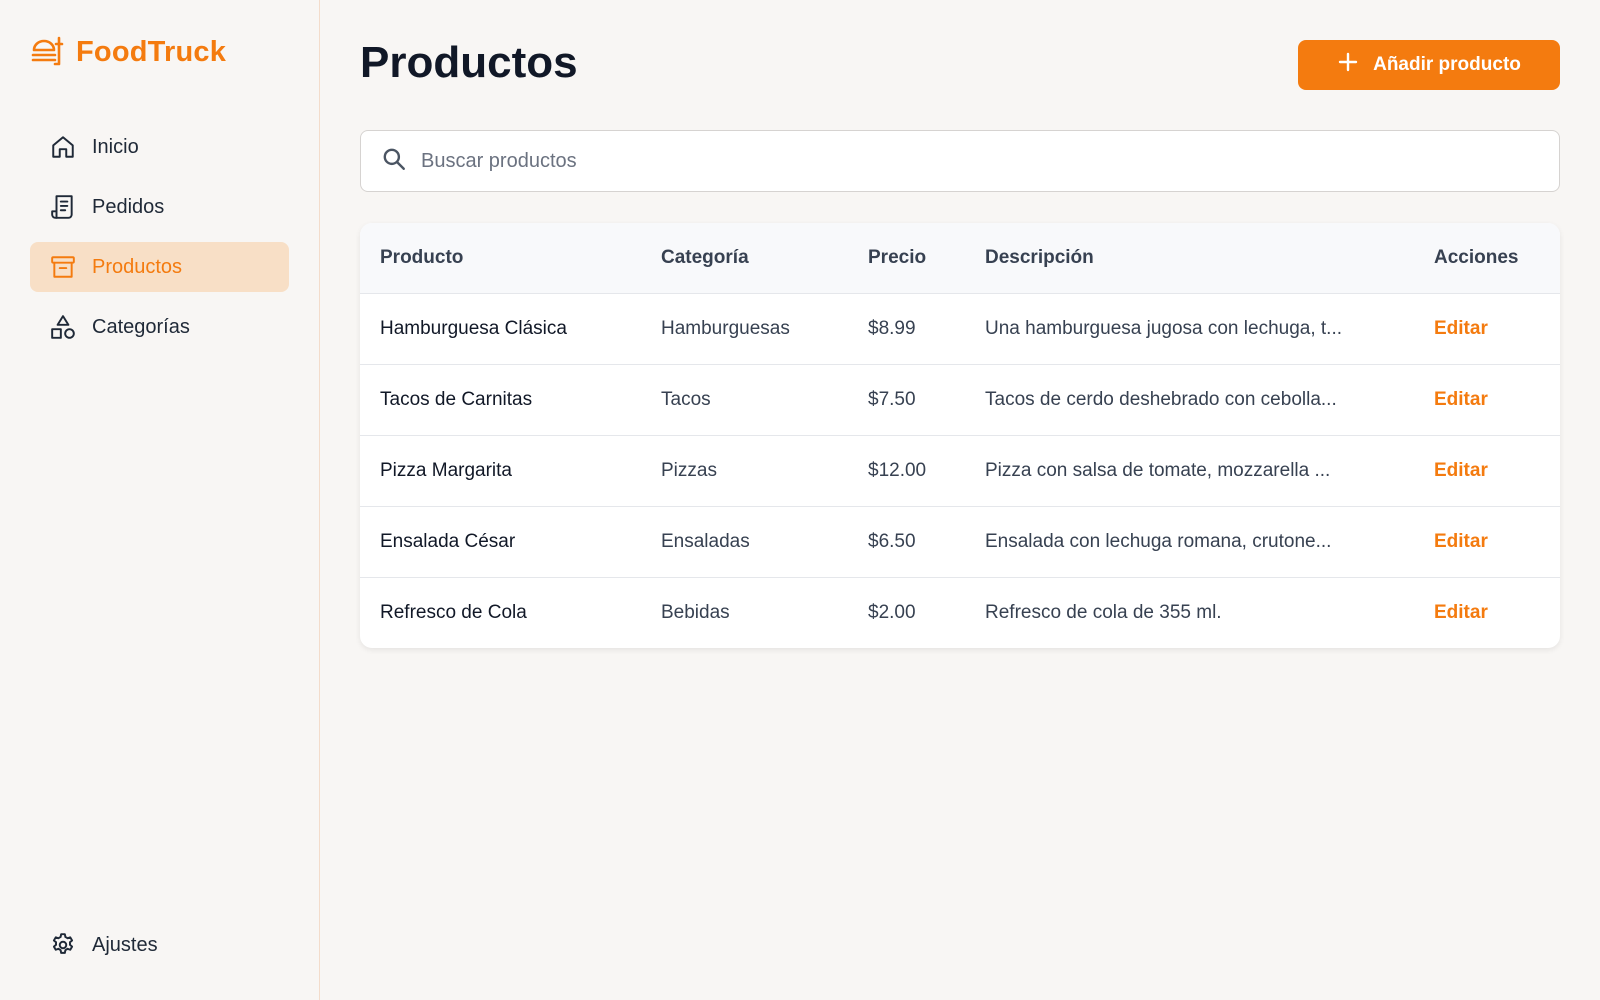 The width and height of the screenshot is (1600, 1000). I want to click on sidebar-item-productos: Productos, so click(159, 267).